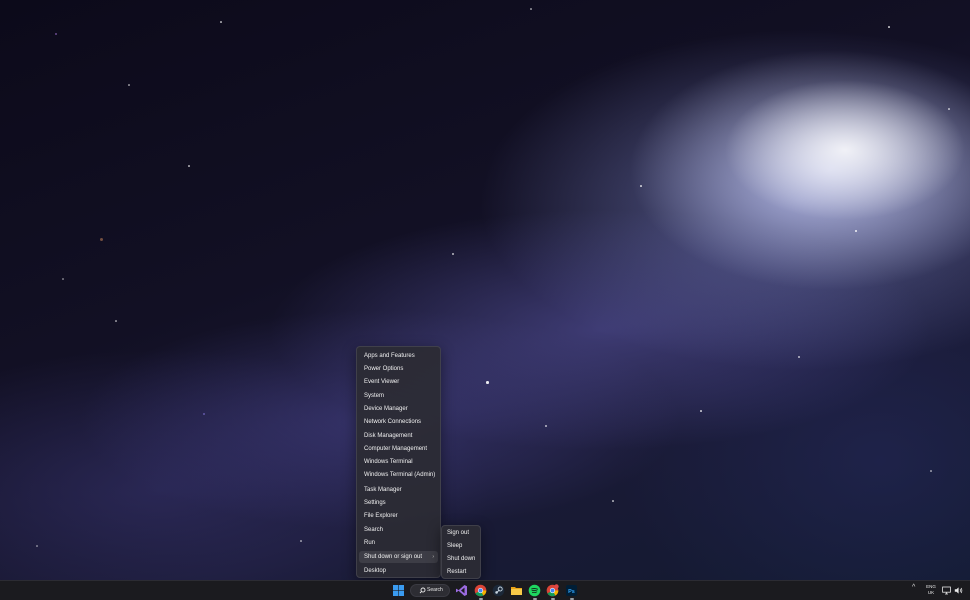 Image resolution: width=970 pixels, height=600 pixels. I want to click on volume-icon, so click(958, 590).